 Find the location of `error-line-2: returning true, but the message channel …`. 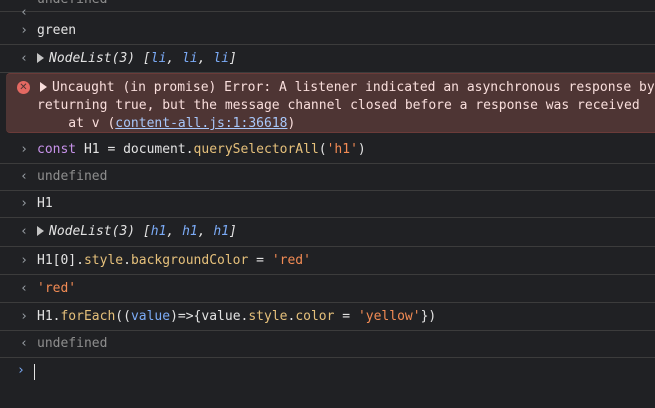

error-line-2: returning true, but the message channel … is located at coordinates (338, 105).